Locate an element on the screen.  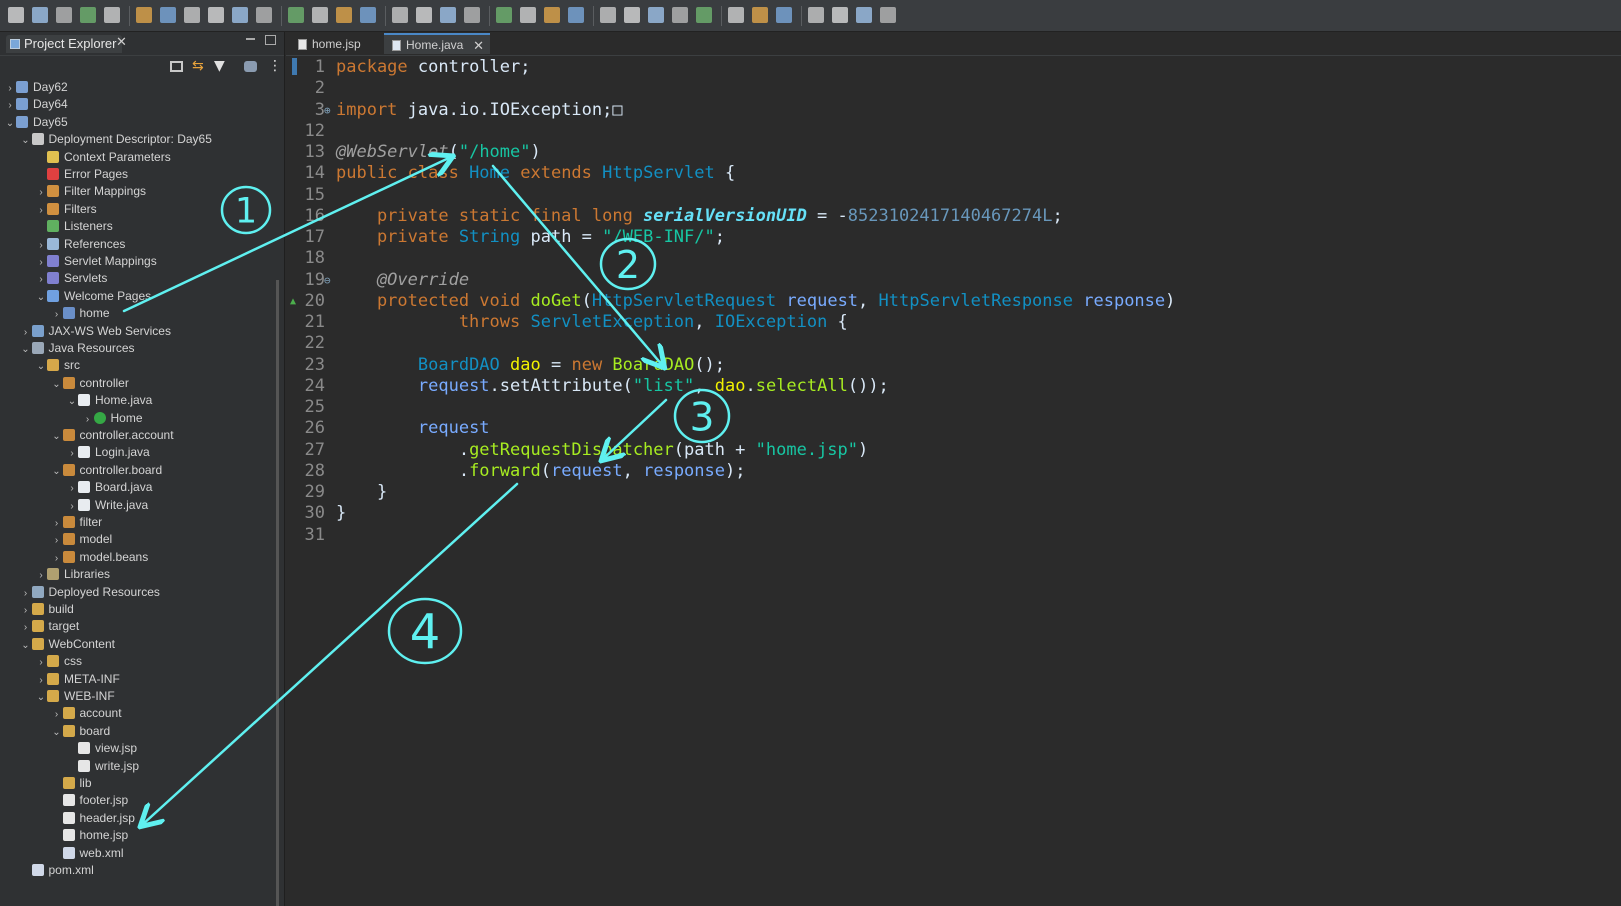
annotation-number: 4 is located at coordinates (425, 633).